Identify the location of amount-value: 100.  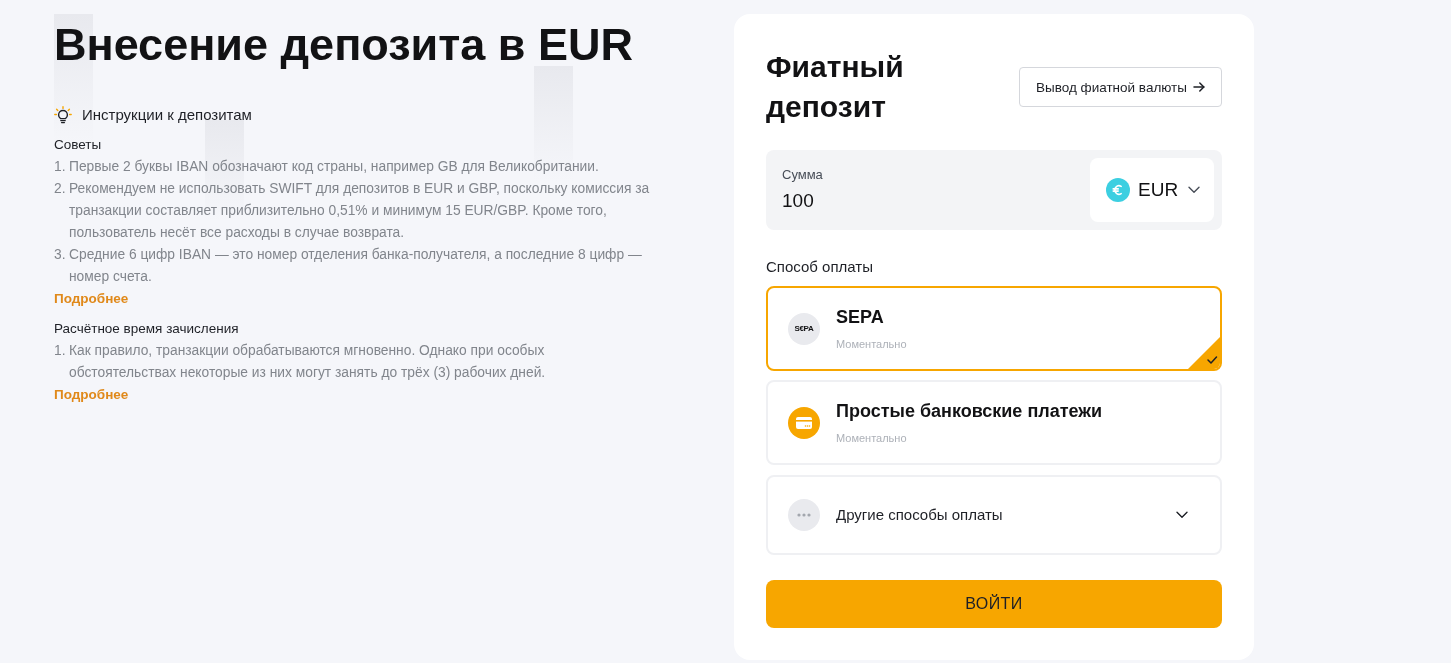
(798, 201).